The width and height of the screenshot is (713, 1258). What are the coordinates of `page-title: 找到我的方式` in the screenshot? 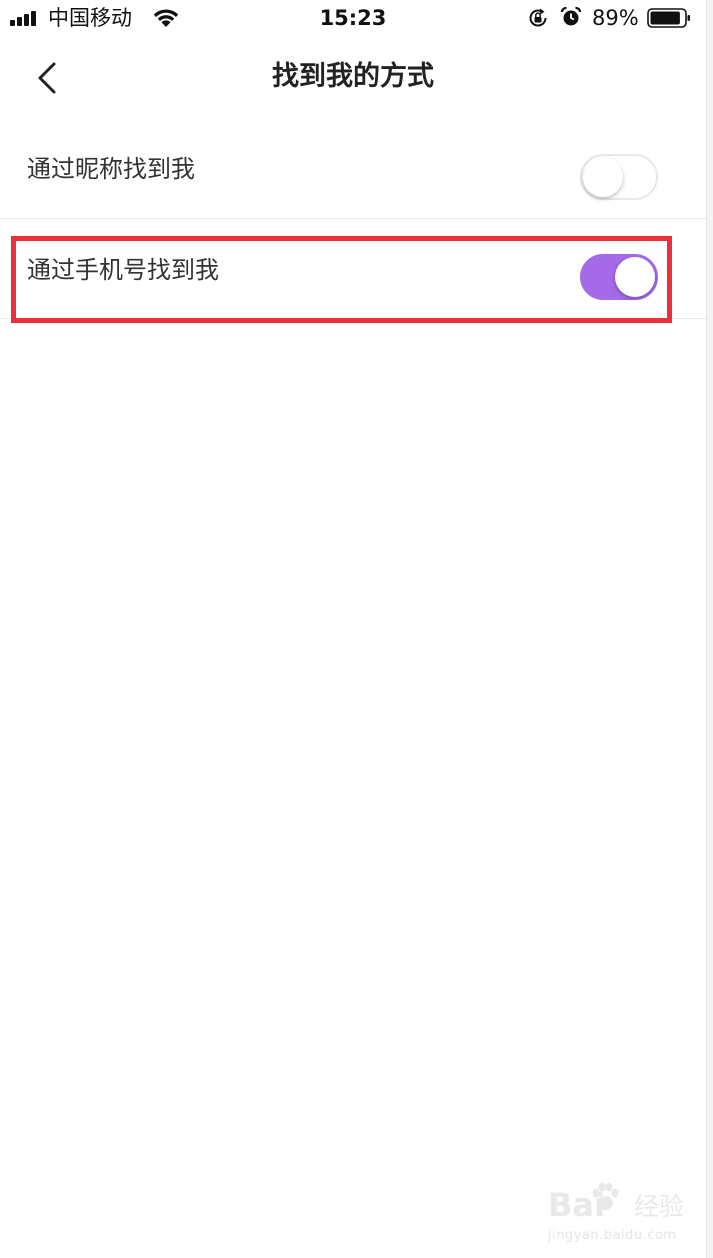 It's located at (353, 76).